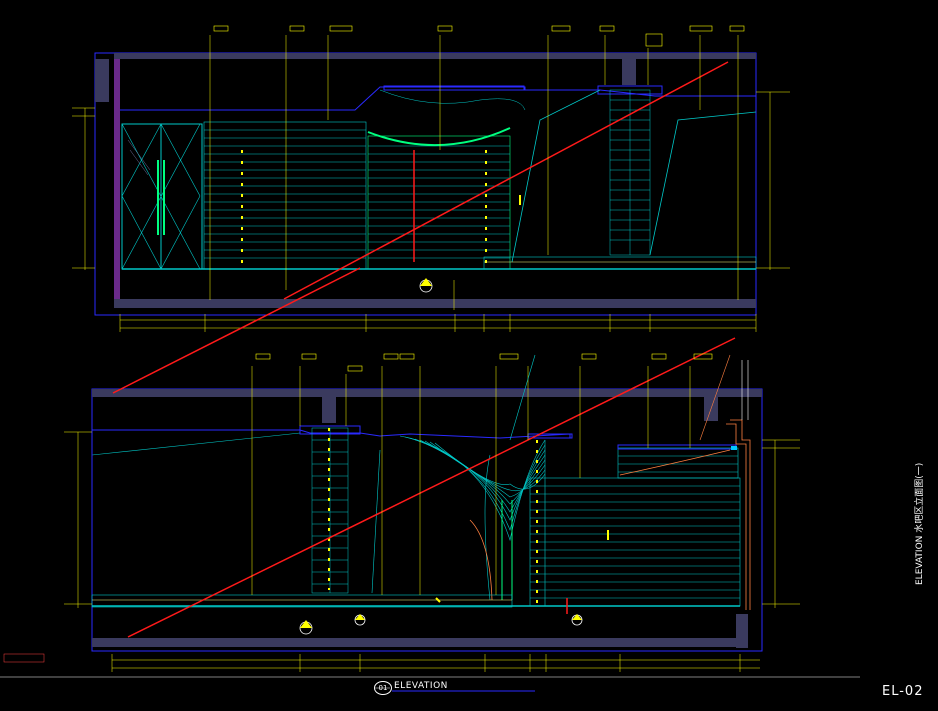 The height and width of the screenshot is (711, 938). Describe the element at coordinates (439, 202) in the screenshot. I see `stripe-panel-center` at that location.